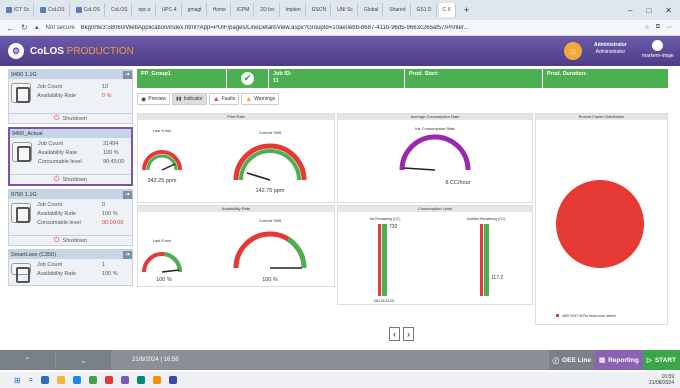 The image size is (680, 388). I want to click on browser-tab: opc.e, so click(145, 10).